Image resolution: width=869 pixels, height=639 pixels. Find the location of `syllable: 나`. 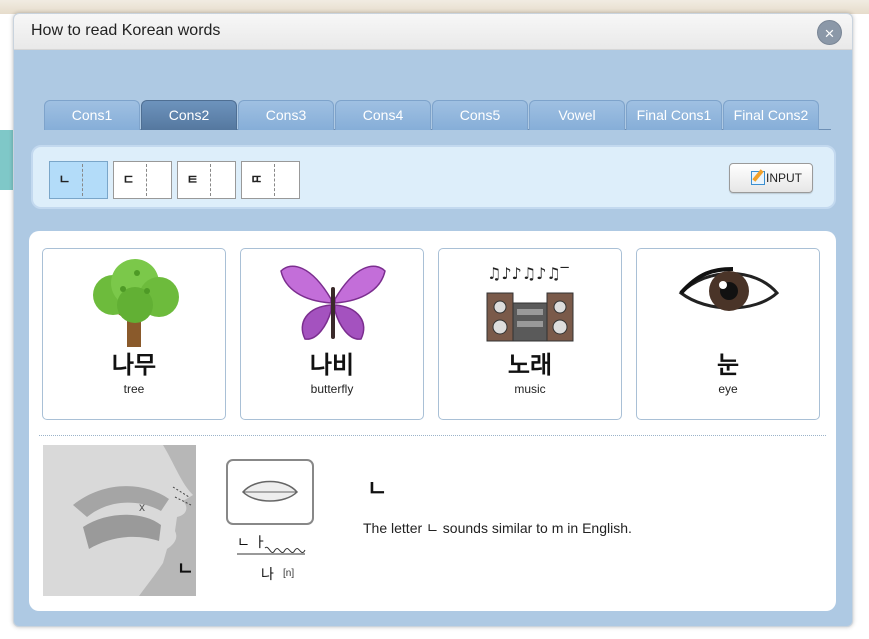

syllable: 나 is located at coordinates (267, 574).